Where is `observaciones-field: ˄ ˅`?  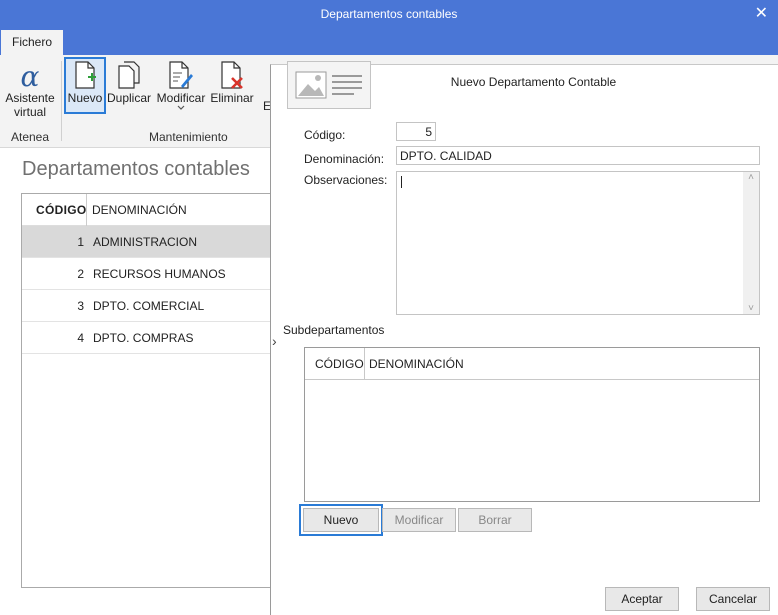 observaciones-field: ˄ ˅ is located at coordinates (578, 243).